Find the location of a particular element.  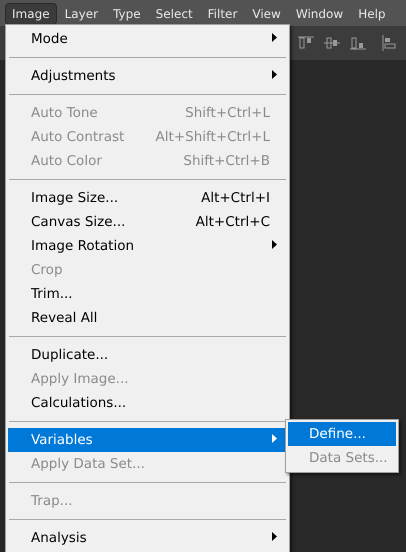

menu-bar-item: Layer is located at coordinates (82, 14).